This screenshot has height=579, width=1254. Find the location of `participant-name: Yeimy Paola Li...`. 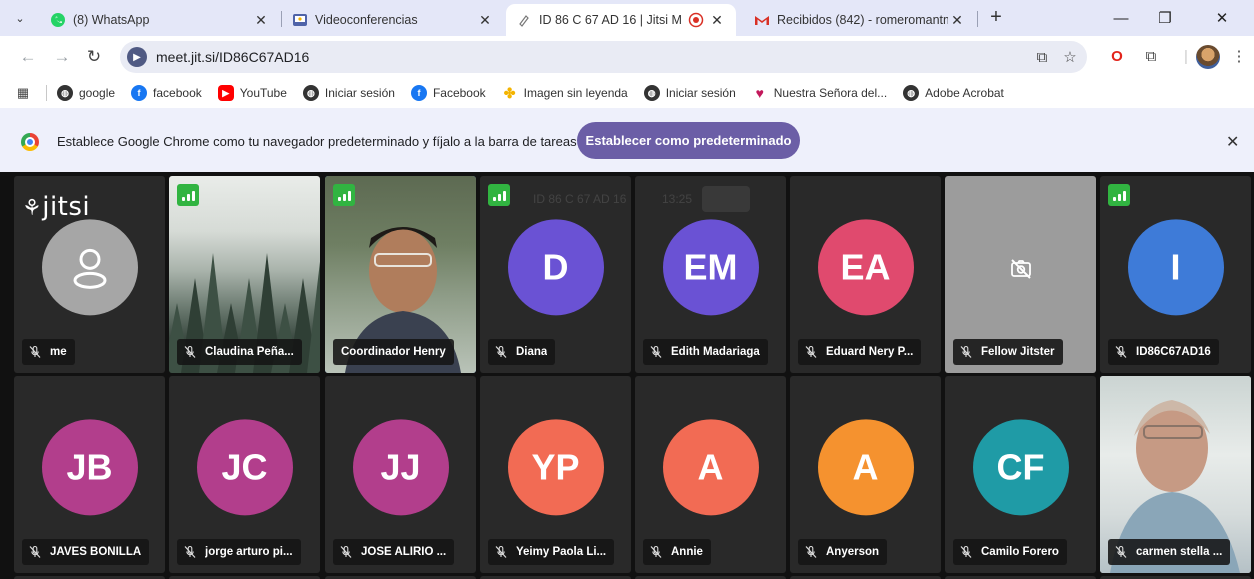

participant-name: Yeimy Paola Li... is located at coordinates (561, 552).